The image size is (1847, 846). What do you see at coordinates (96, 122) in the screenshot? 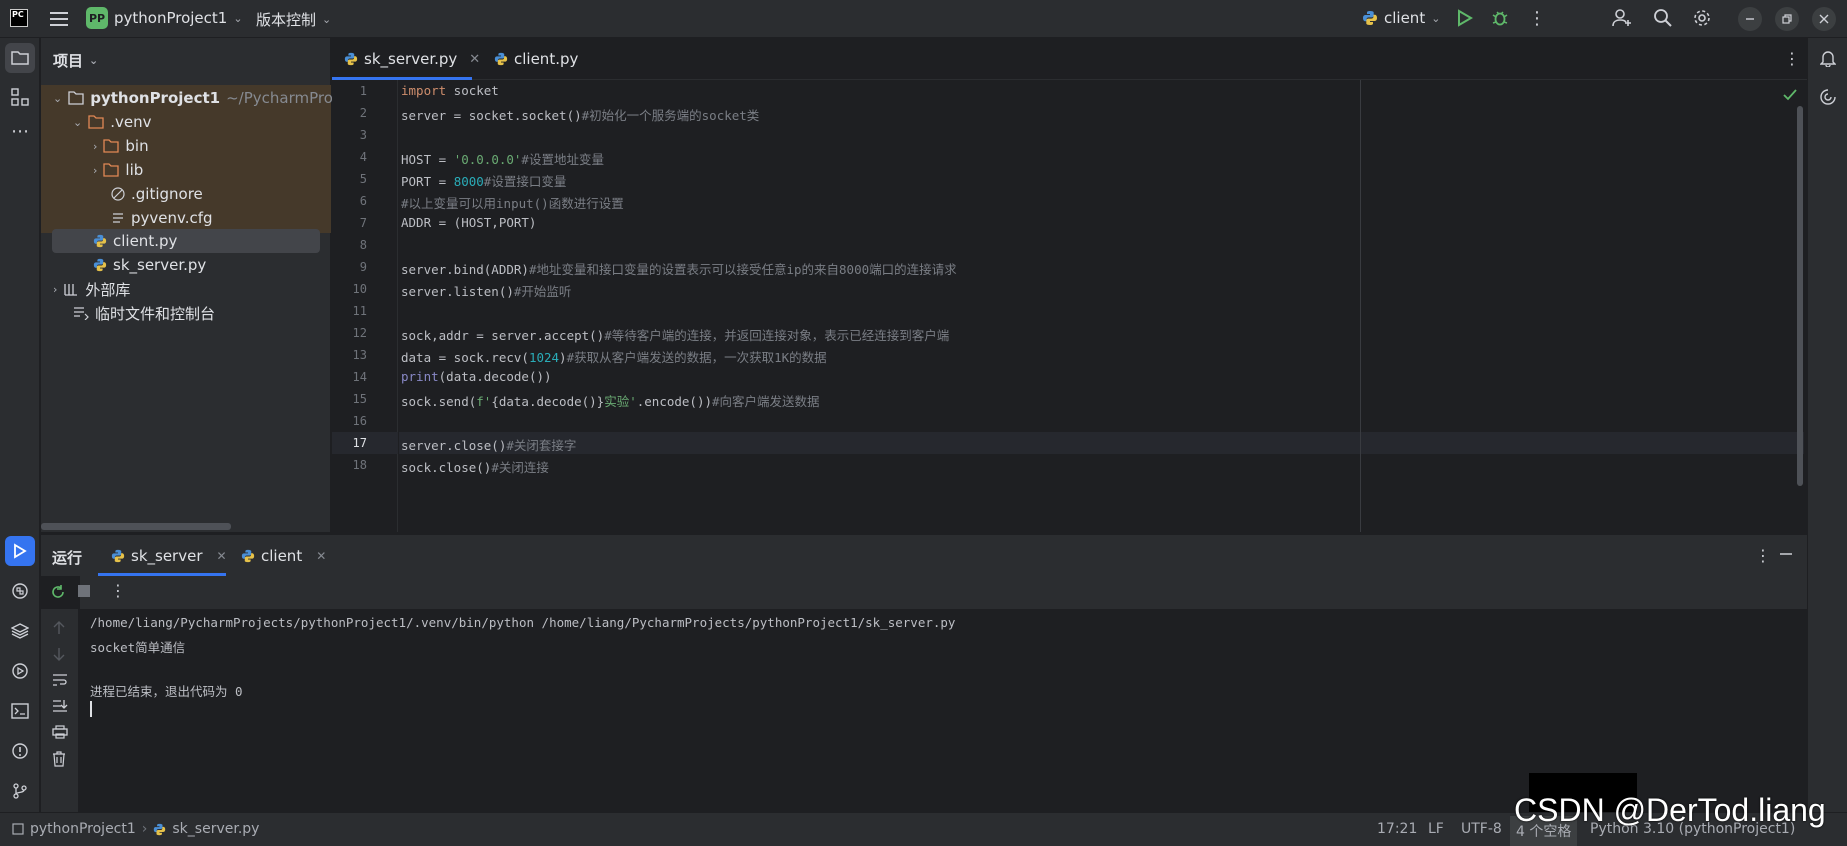
I see `folder-icon` at bounding box center [96, 122].